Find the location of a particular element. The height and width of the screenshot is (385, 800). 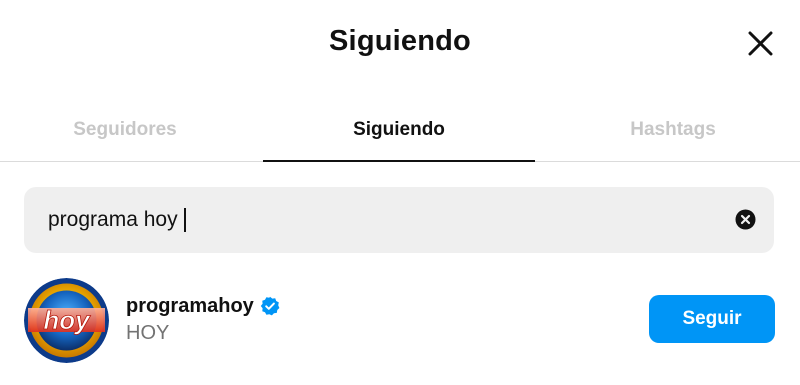

tab-following: Siguiendo is located at coordinates (399, 131).